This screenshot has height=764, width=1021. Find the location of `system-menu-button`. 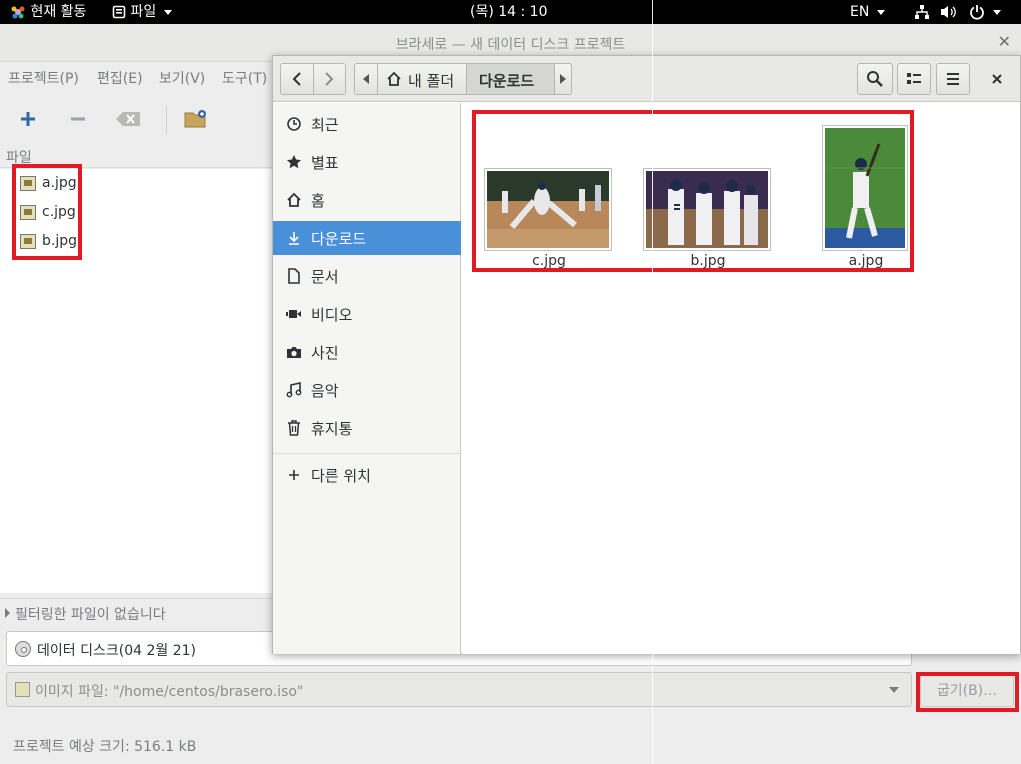

system-menu-button is located at coordinates (958, 12).